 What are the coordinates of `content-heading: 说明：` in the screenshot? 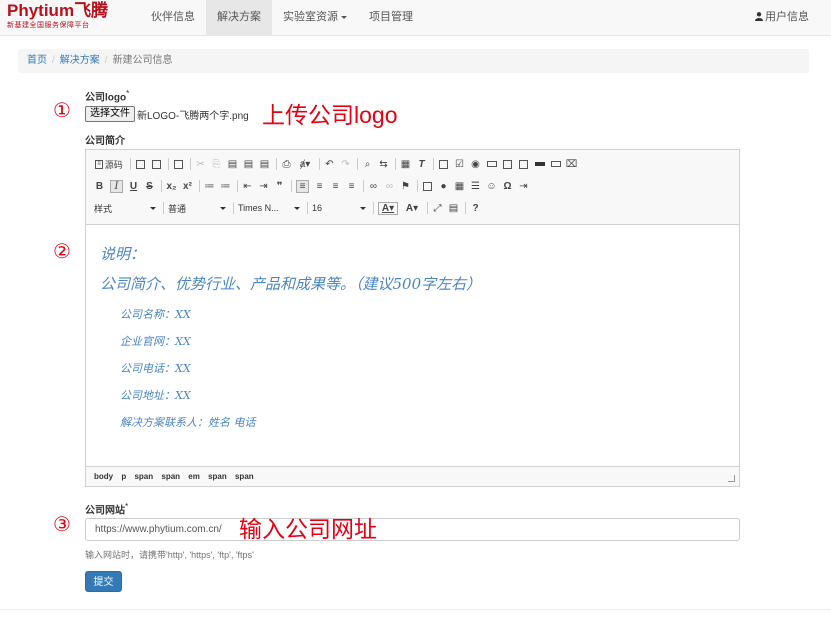 It's located at (123, 254).